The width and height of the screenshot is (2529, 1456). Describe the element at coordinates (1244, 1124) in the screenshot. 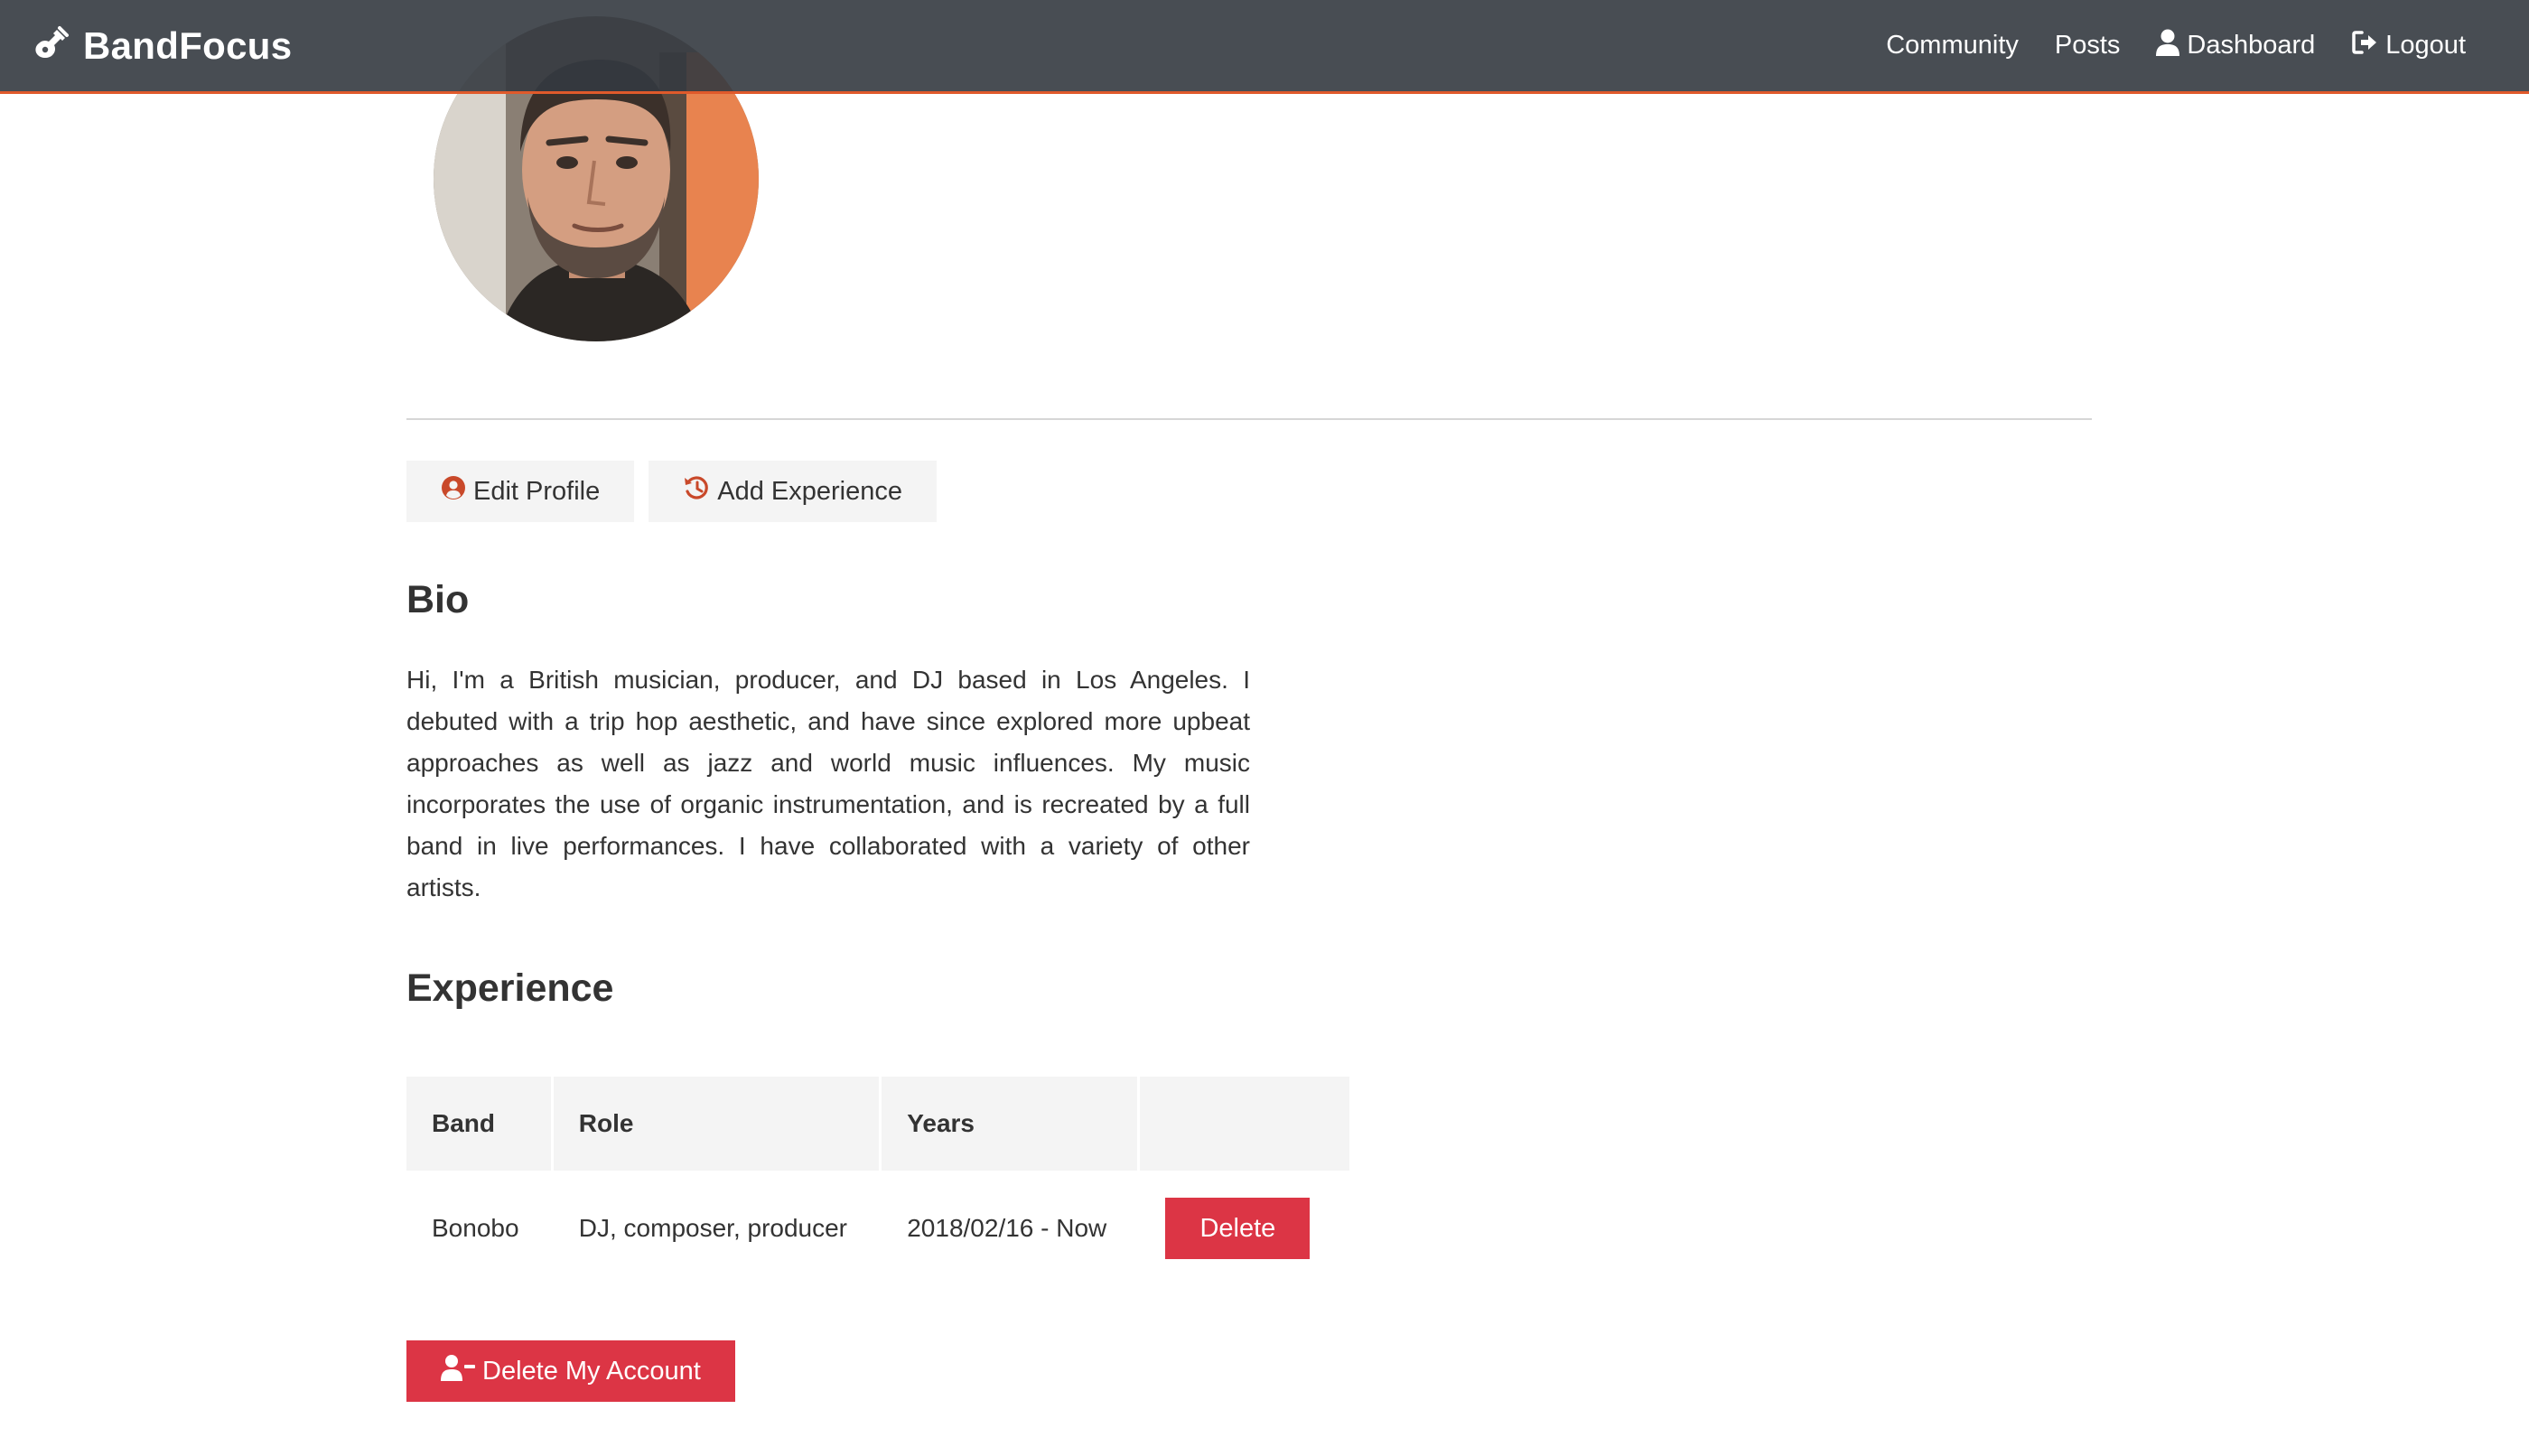

I see `column-header-actions` at that location.